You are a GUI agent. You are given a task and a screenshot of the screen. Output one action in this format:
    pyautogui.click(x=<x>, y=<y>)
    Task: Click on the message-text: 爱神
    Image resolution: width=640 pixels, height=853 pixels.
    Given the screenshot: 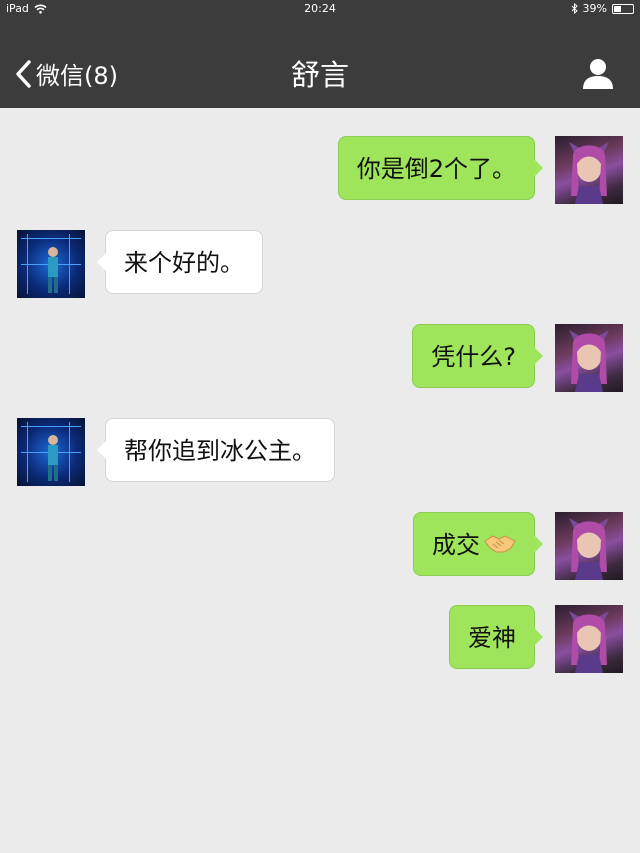 What is the action you would take?
    pyautogui.click(x=492, y=638)
    